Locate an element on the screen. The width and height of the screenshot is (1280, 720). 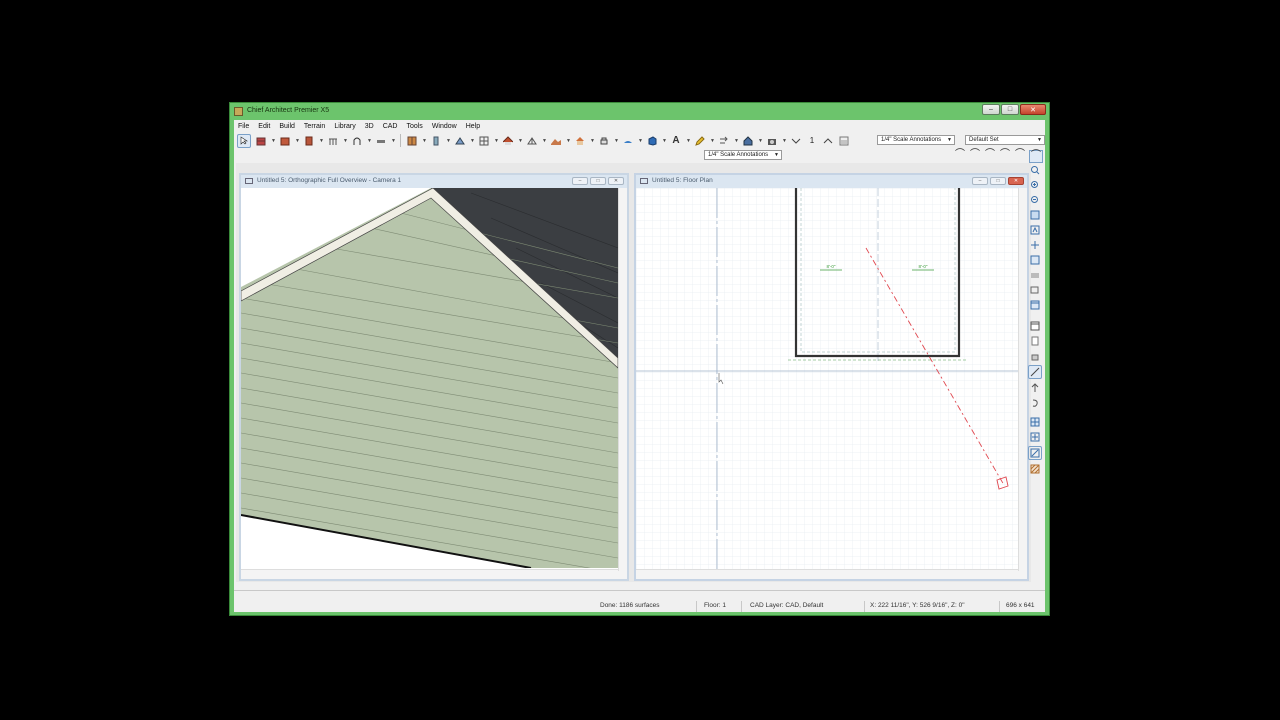
menu-file: File is located at coordinates (243, 126).